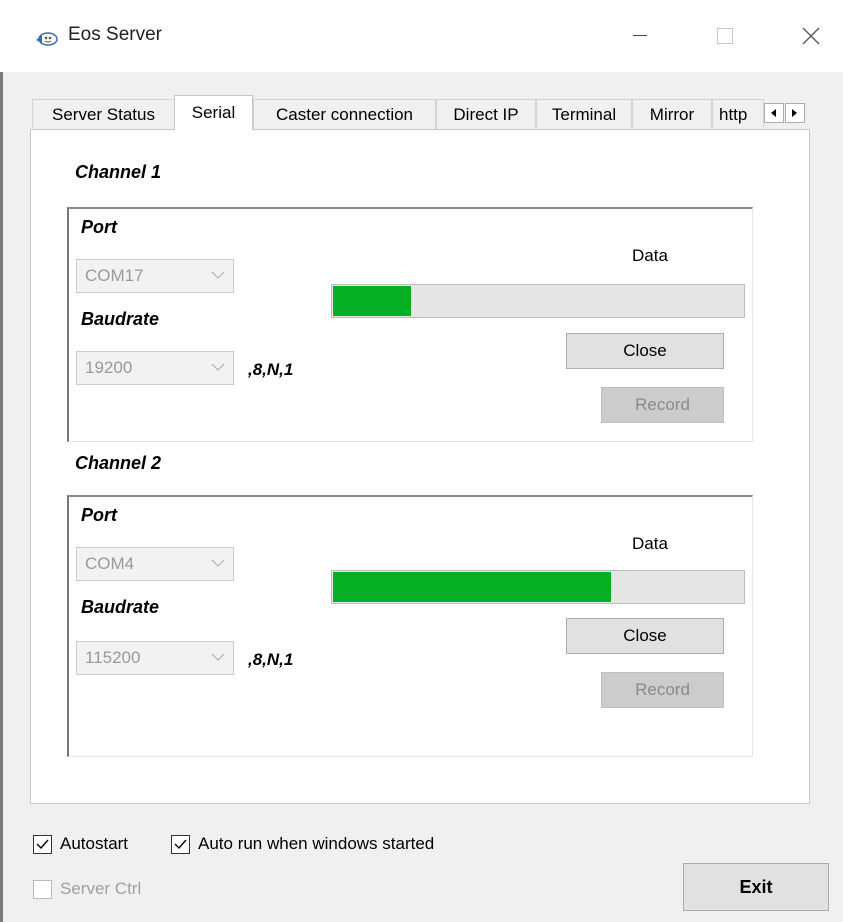 Image resolution: width=843 pixels, height=922 pixels. I want to click on autorun-checkbox, so click(180, 844).